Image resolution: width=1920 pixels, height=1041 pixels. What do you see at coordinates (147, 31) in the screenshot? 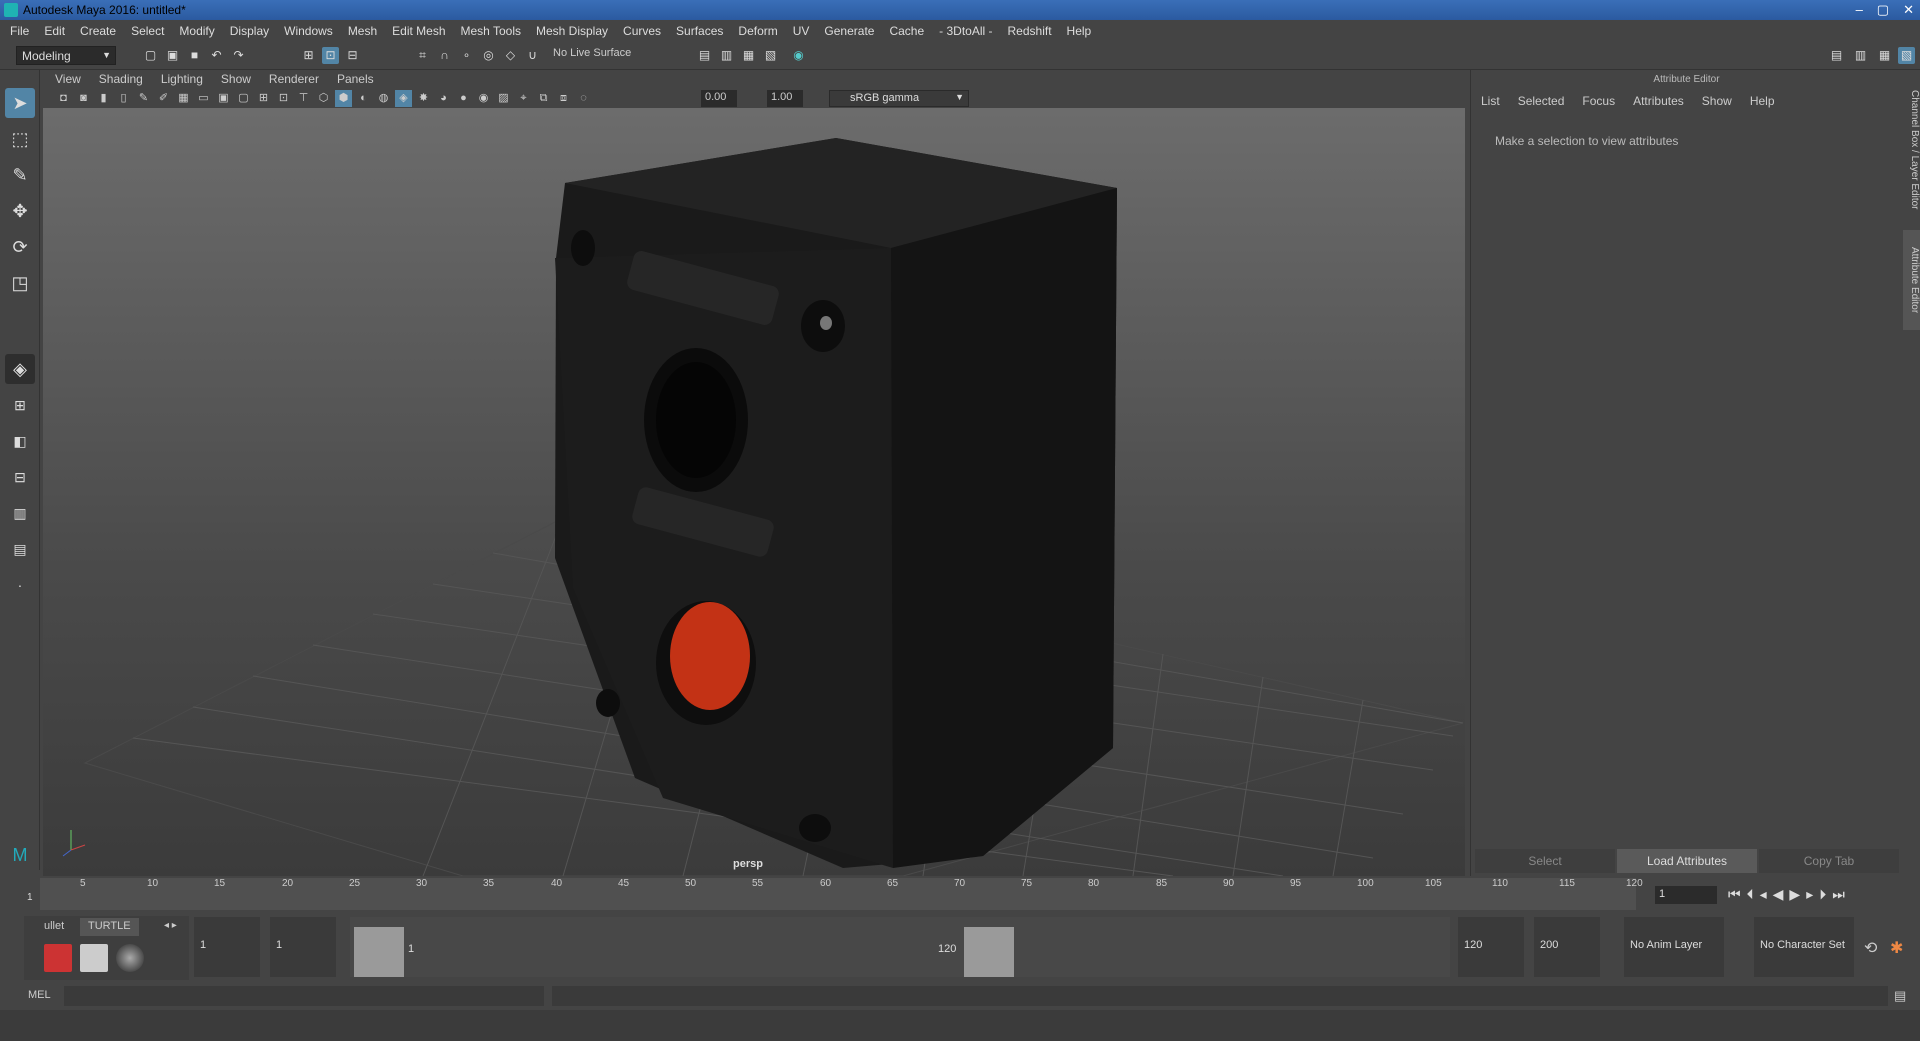
I see `menu-select: Select` at bounding box center [147, 31].